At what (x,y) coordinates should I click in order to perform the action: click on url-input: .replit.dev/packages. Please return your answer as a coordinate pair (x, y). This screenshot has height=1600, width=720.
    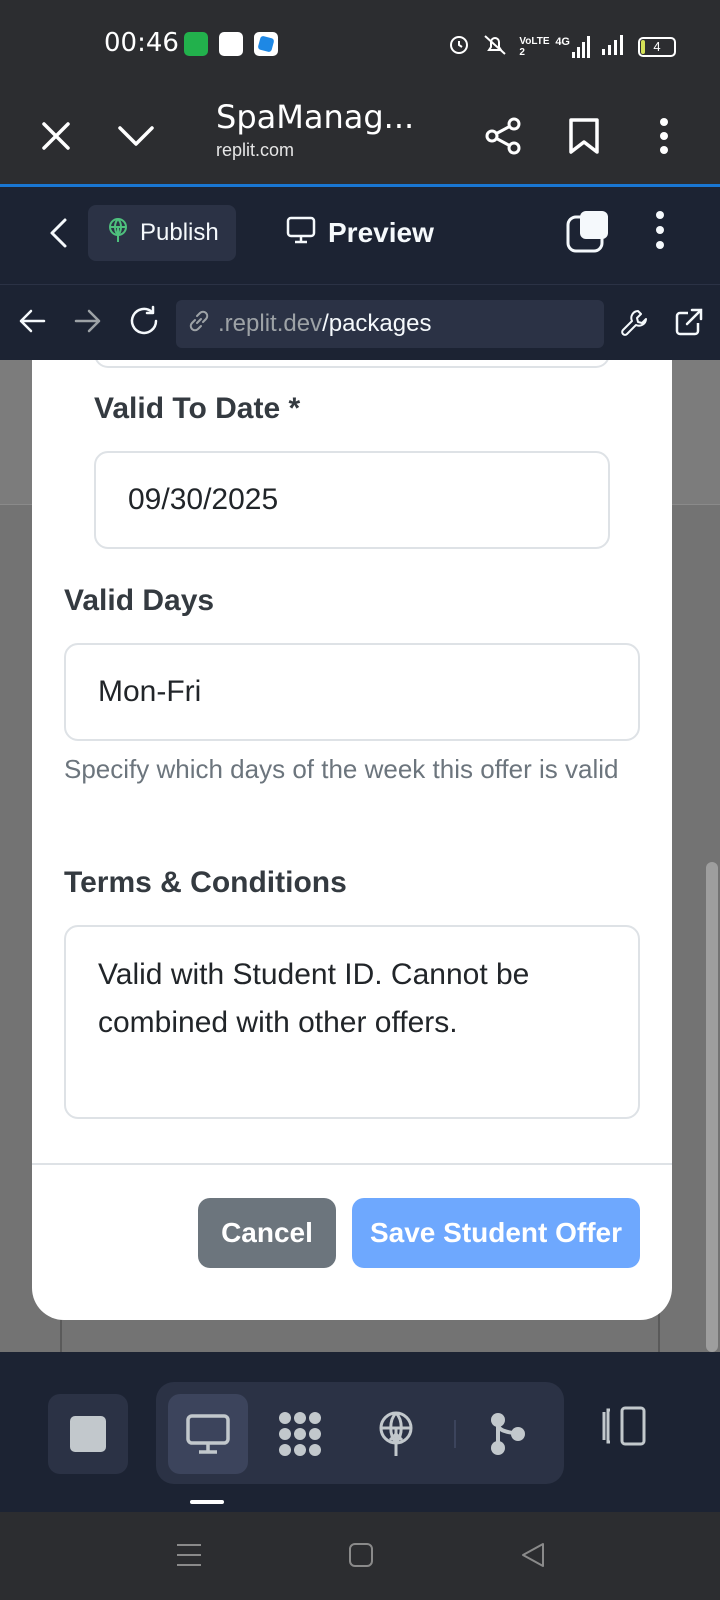
    Looking at the image, I should click on (390, 324).